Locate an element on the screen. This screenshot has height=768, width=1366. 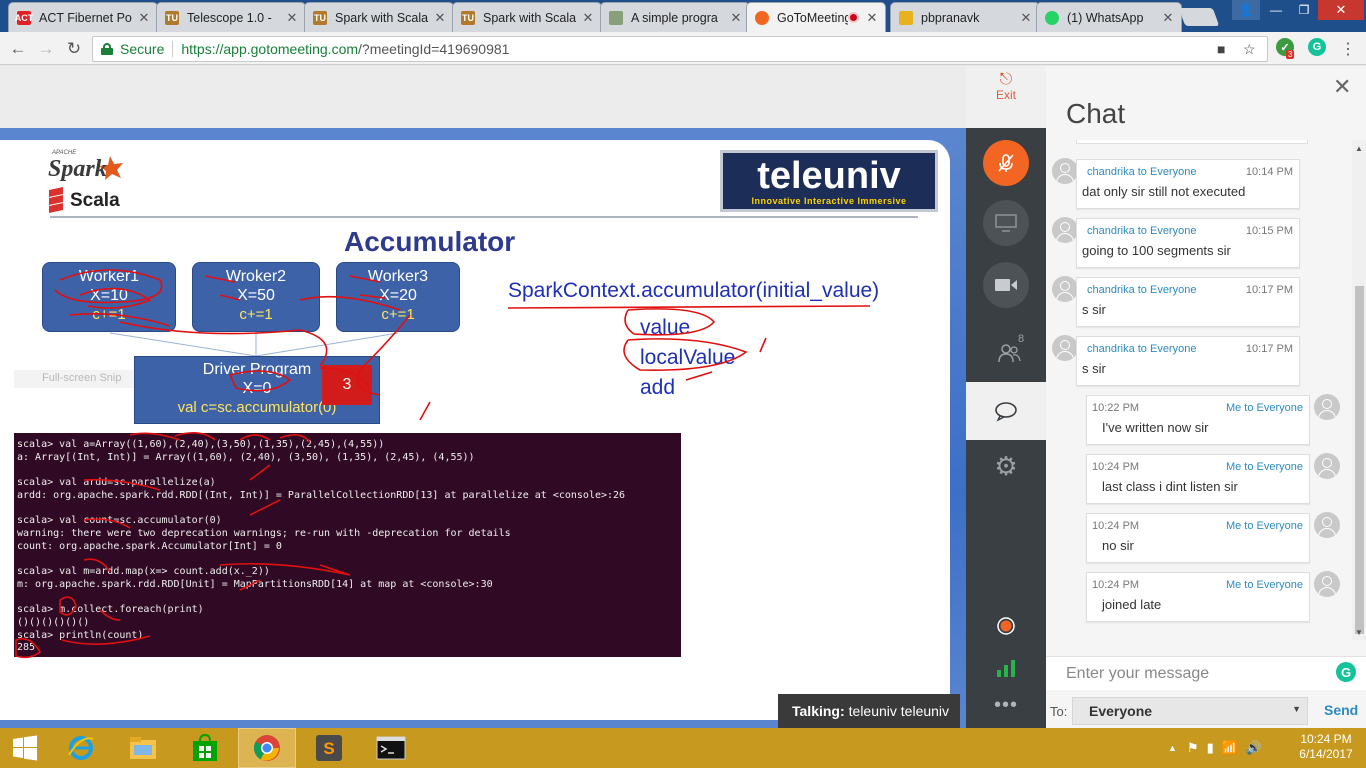
scrollbar-thumb is located at coordinates (1359, 460).